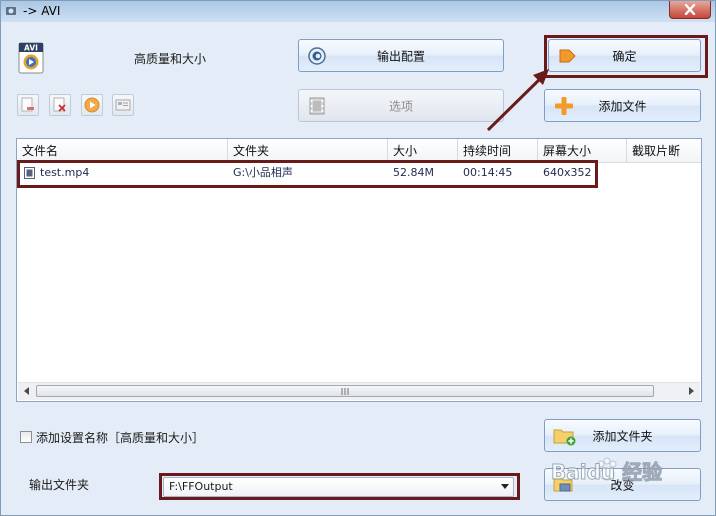 The height and width of the screenshot is (516, 716). Describe the element at coordinates (338, 487) in the screenshot. I see `output-folder-select: F:\FFOutput` at that location.